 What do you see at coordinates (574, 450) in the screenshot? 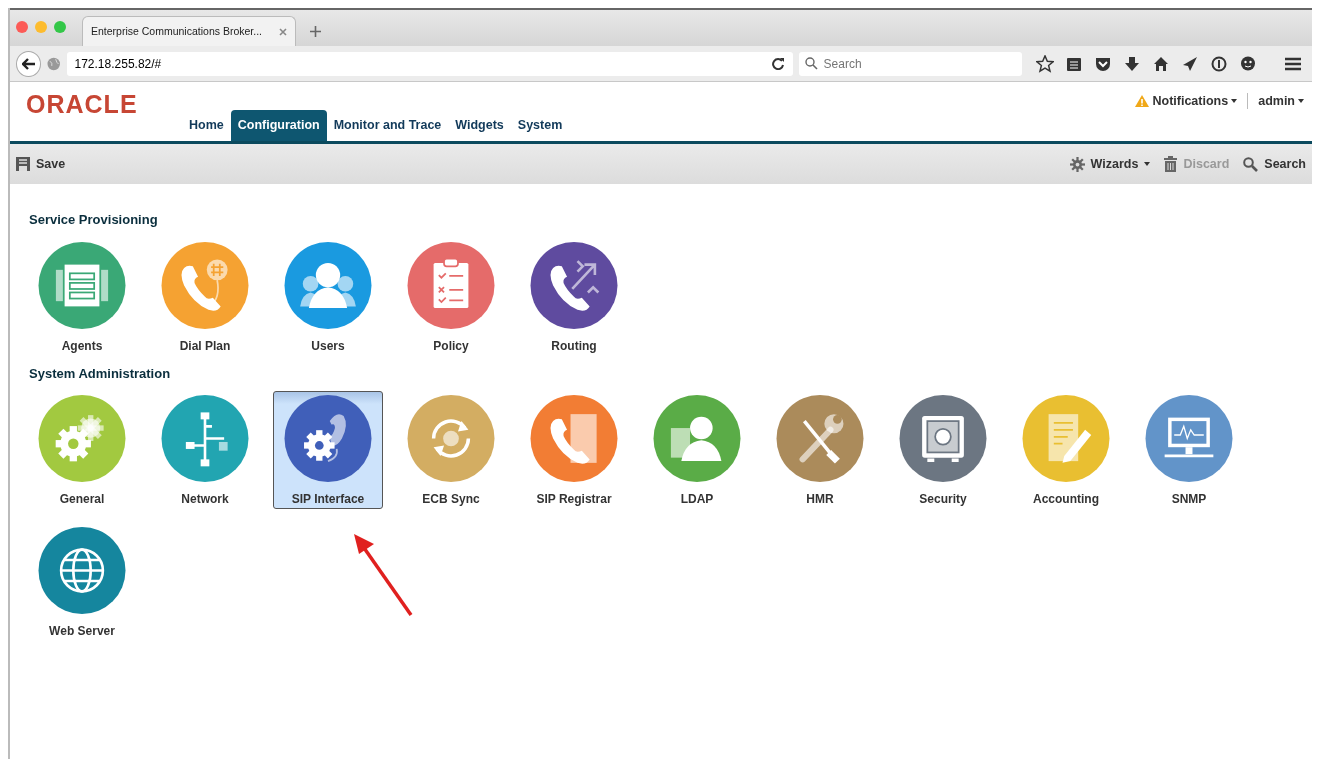
I see `tile-button: SIP Registrar` at bounding box center [574, 450].